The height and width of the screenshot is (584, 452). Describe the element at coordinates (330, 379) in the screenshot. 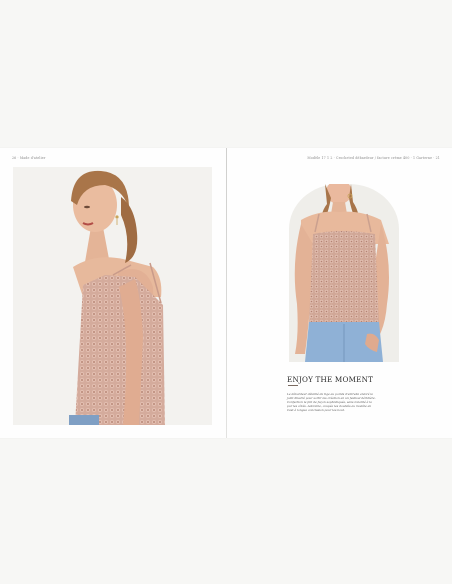

I see `article-title: ENJOY THE MOMENT` at that location.